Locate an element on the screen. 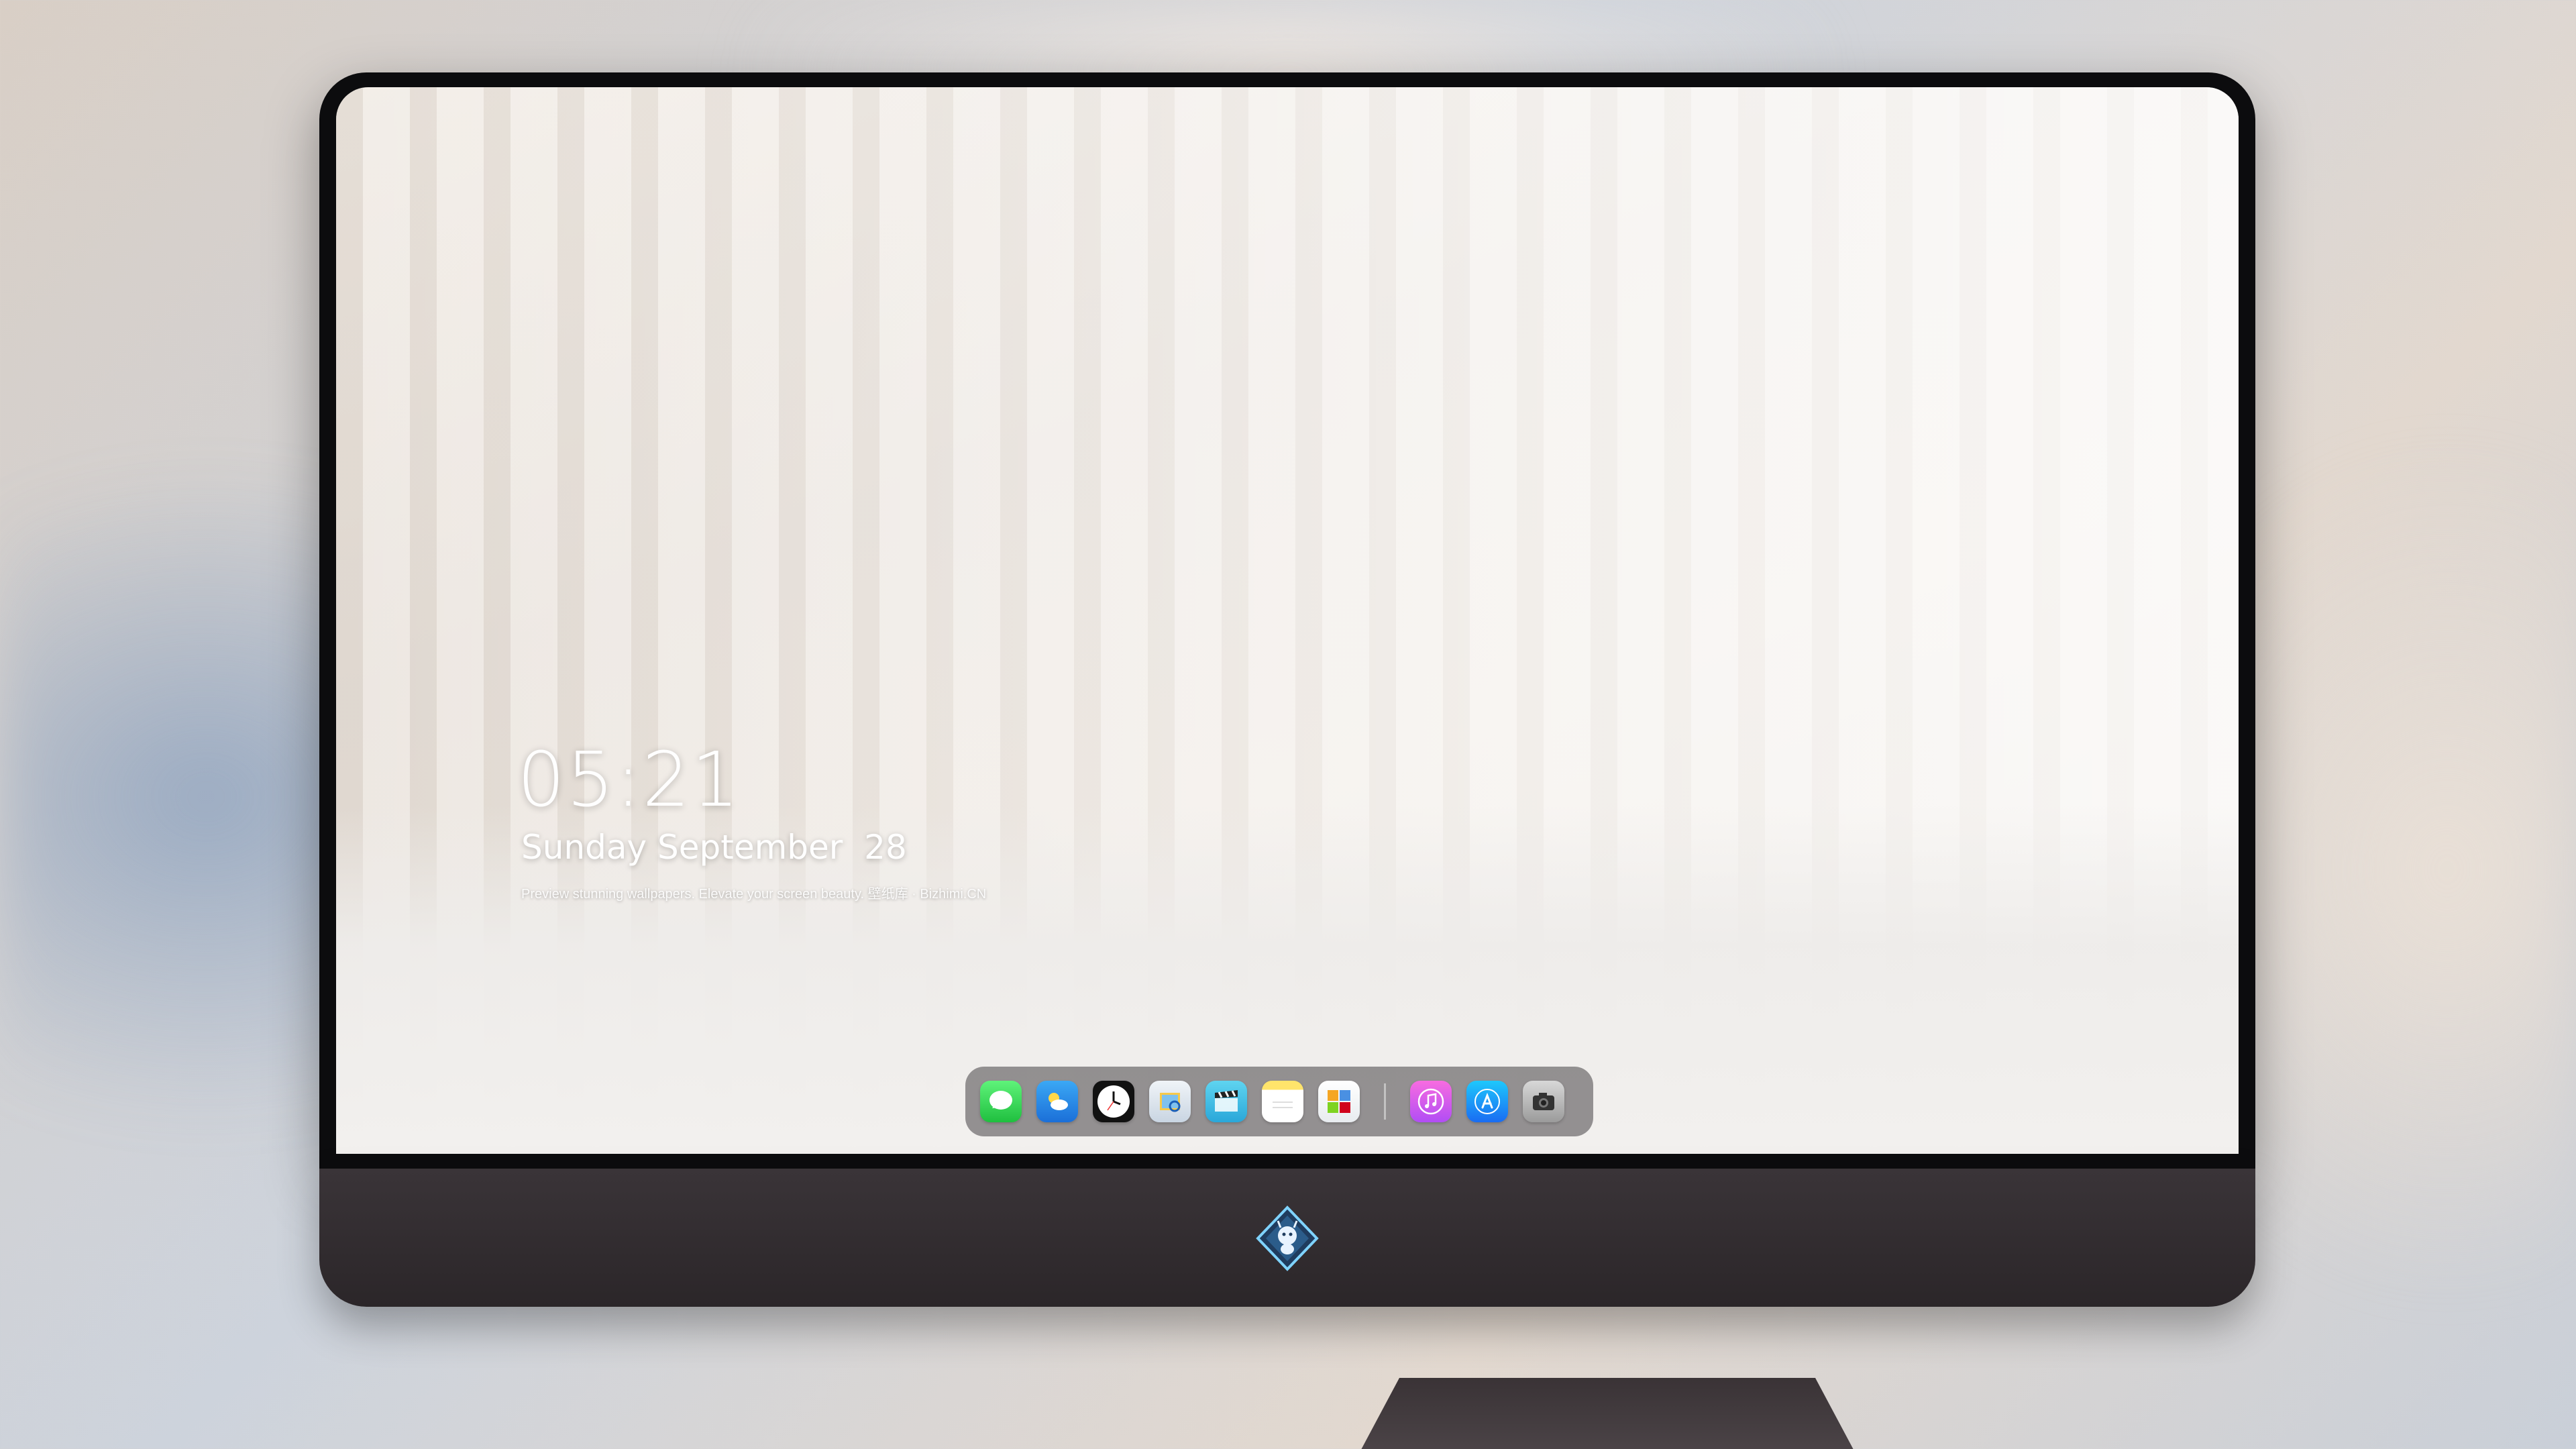 This screenshot has height=1449, width=2576. photos-icon is located at coordinates (1339, 1101).